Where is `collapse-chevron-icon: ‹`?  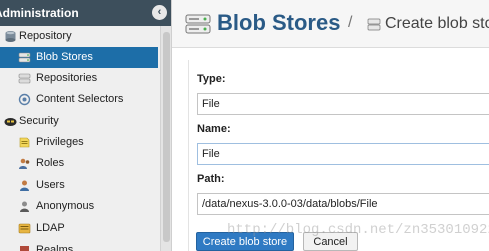 collapse-chevron-icon: ‹ is located at coordinates (159, 12).